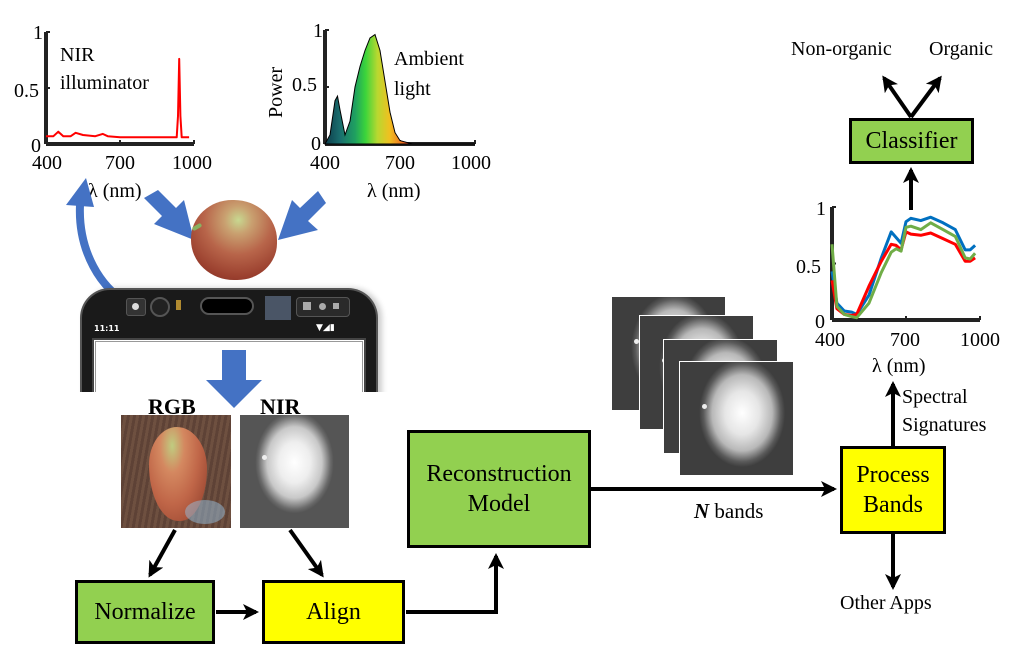 This screenshot has height=654, width=1021. What do you see at coordinates (808, 267) in the screenshot?
I see `sig-ytick-0.5: 0.5` at bounding box center [808, 267].